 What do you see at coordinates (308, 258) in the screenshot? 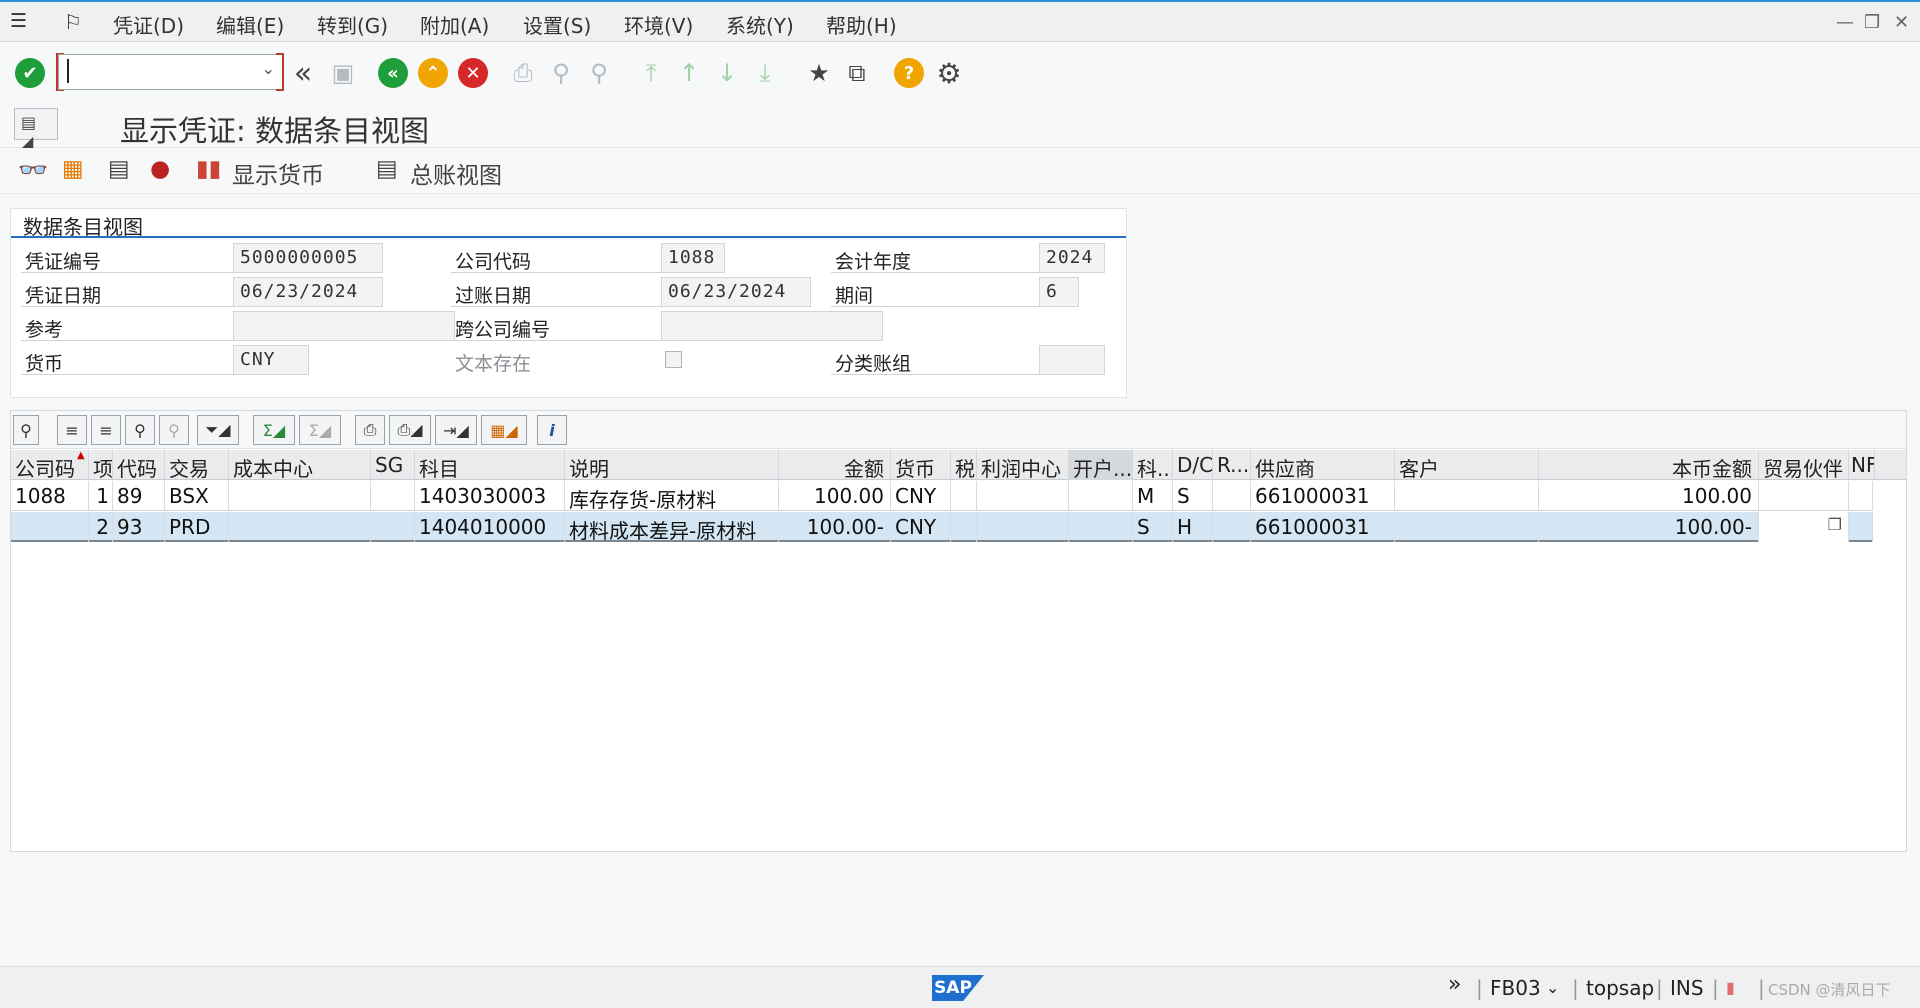
I see `doc-no-field: 5000000005` at bounding box center [308, 258].